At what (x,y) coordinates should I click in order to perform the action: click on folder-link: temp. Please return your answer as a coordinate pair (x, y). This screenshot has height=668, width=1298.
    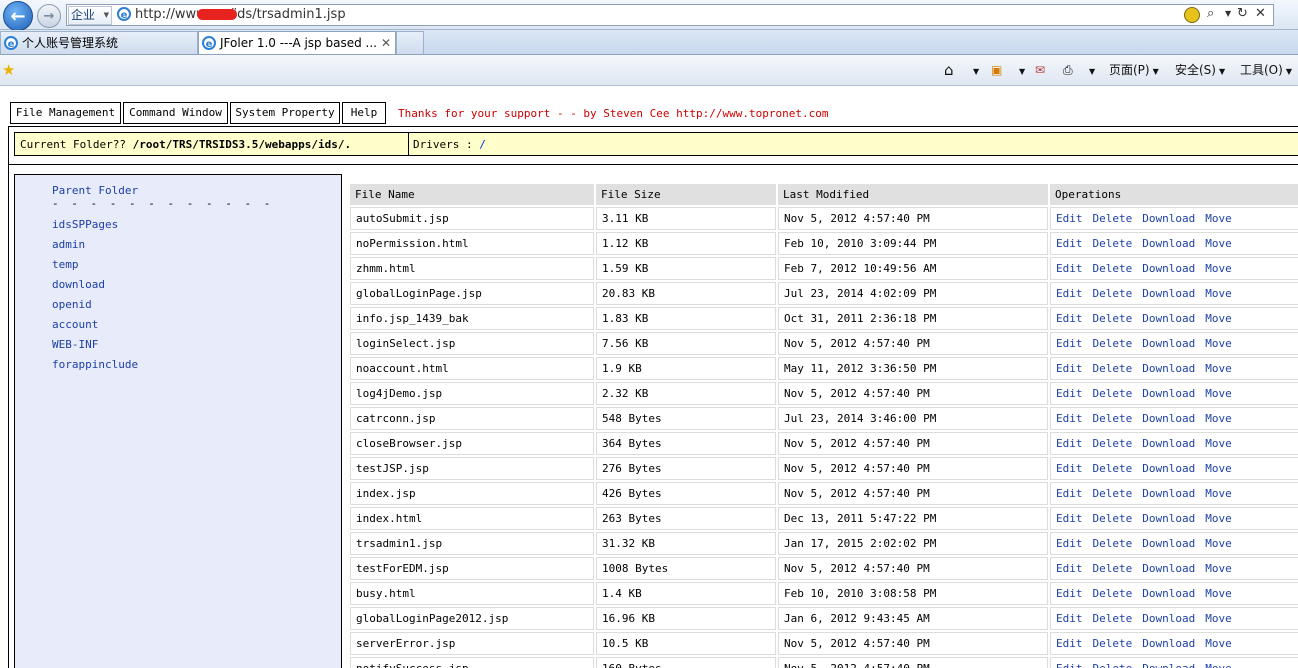
    Looking at the image, I should click on (65, 264).